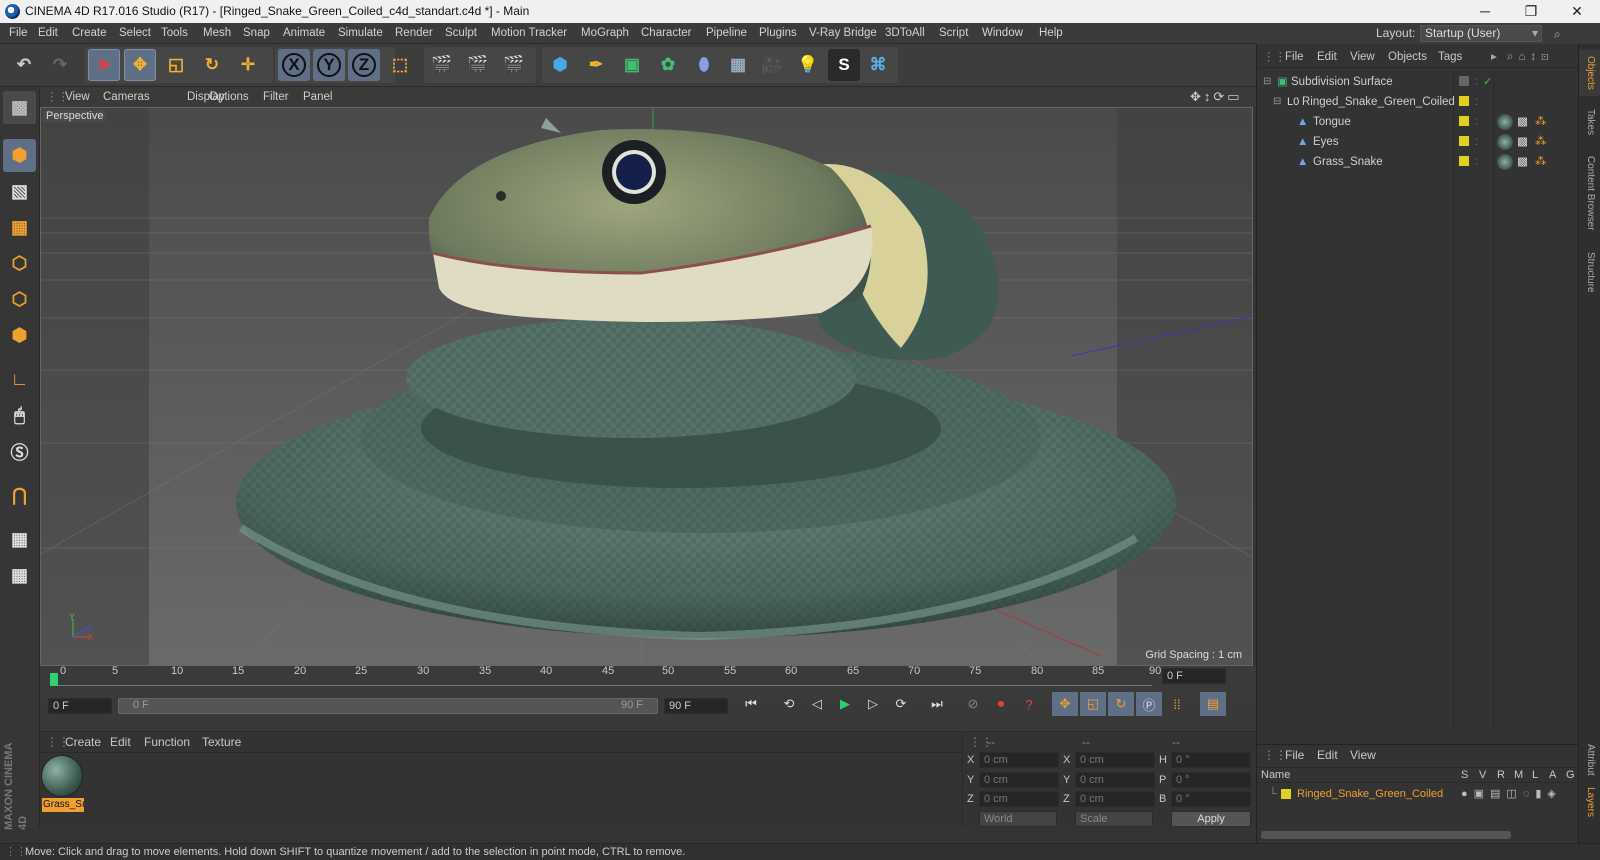 This screenshot has height=860, width=1600. I want to click on render-settings-icon: 🎬, so click(514, 65).